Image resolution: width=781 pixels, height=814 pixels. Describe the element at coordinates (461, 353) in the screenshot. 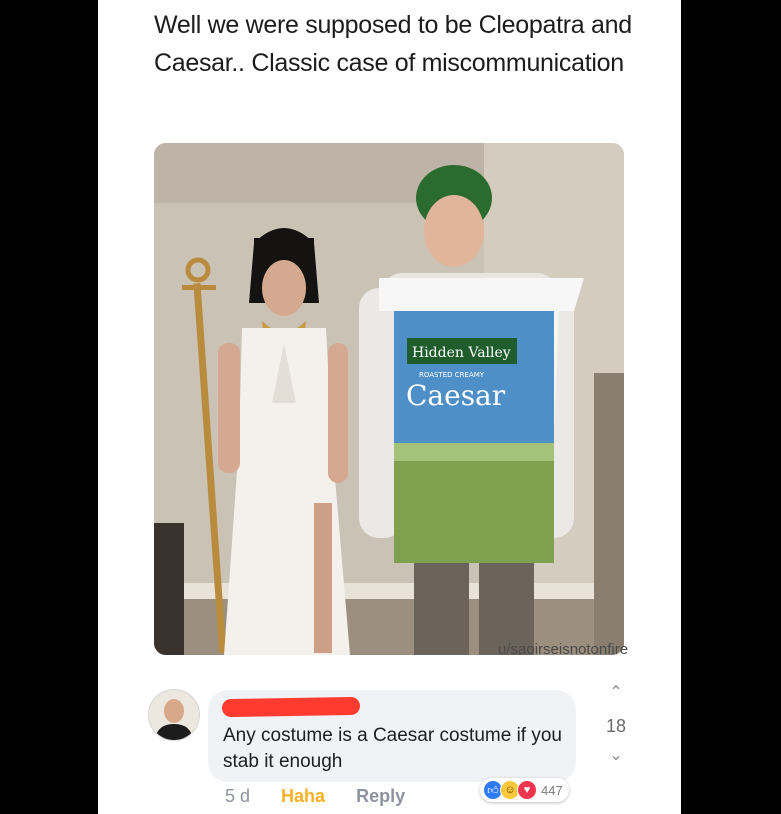

I see `packet-brand-text: Hidden Valley` at that location.